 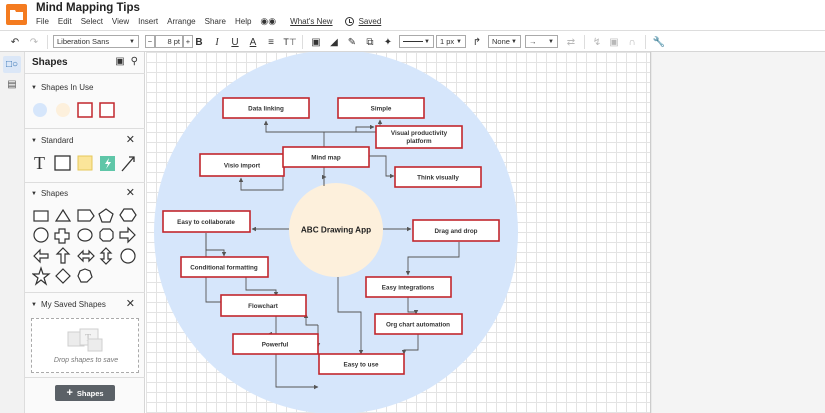 What do you see at coordinates (388, 42) in the screenshot?
I see `magic-wand-icon: ✦` at bounding box center [388, 42].